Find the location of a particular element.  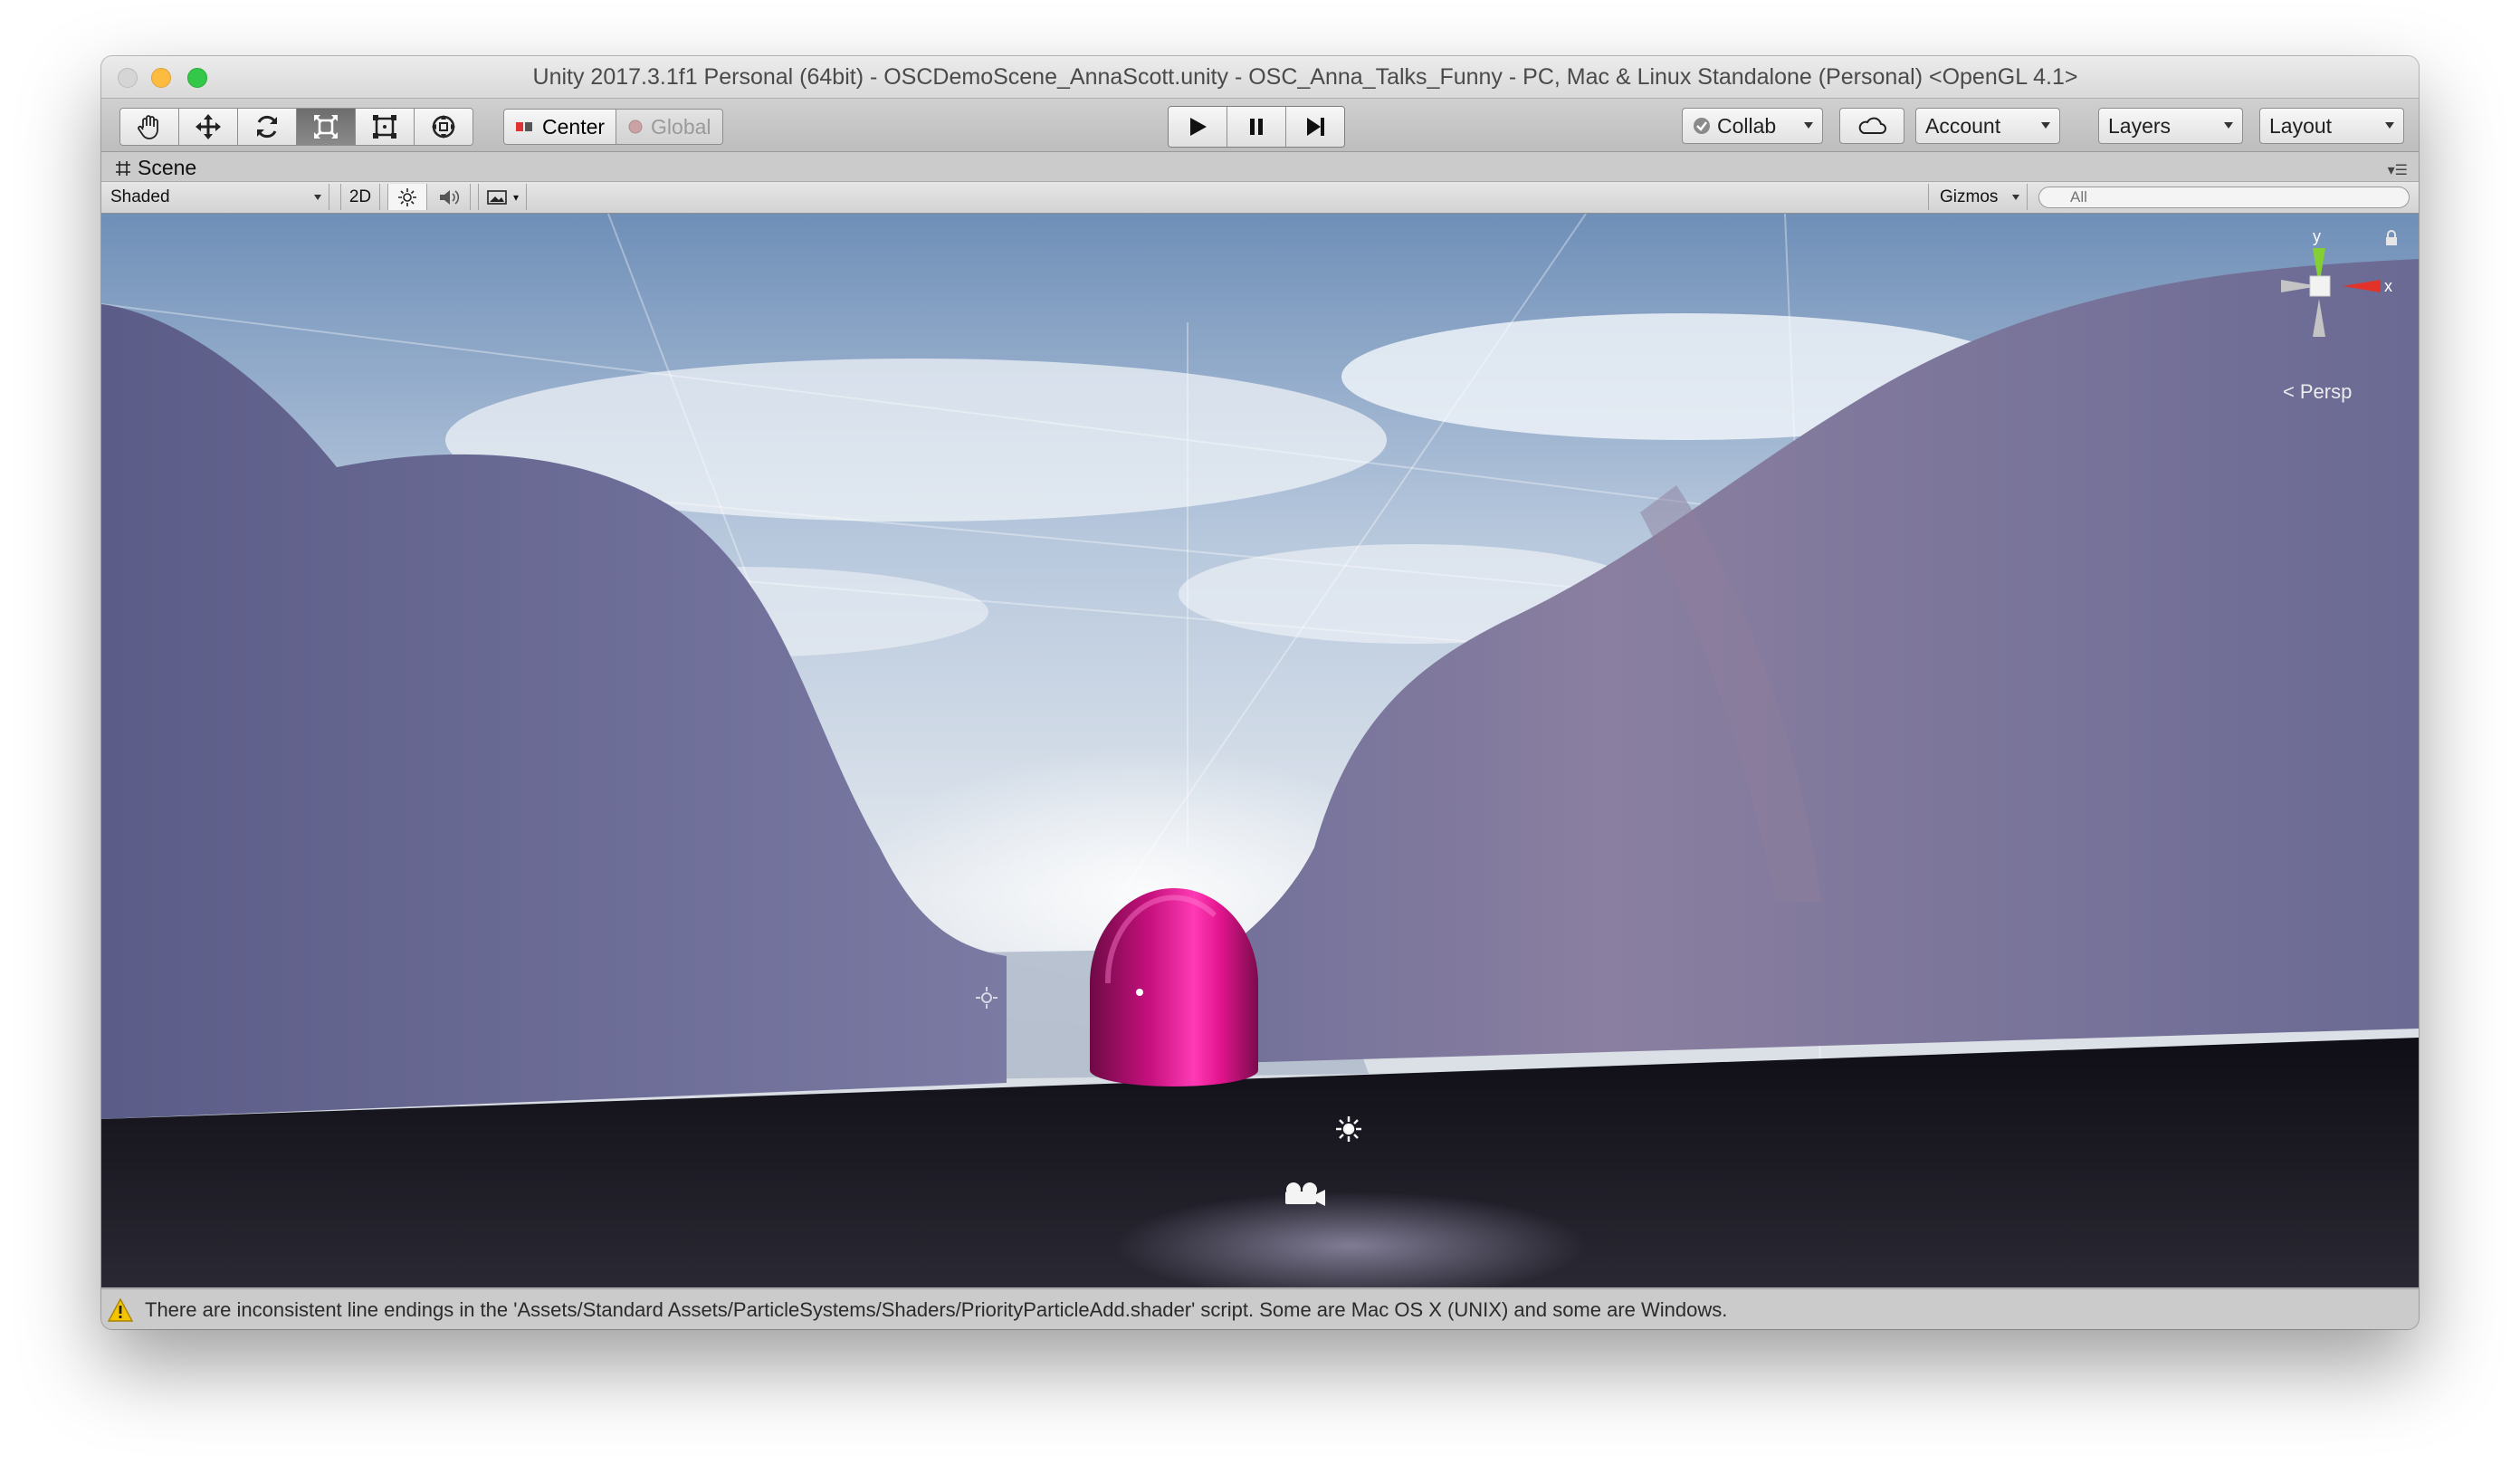

warning-icon is located at coordinates (121, 1309).